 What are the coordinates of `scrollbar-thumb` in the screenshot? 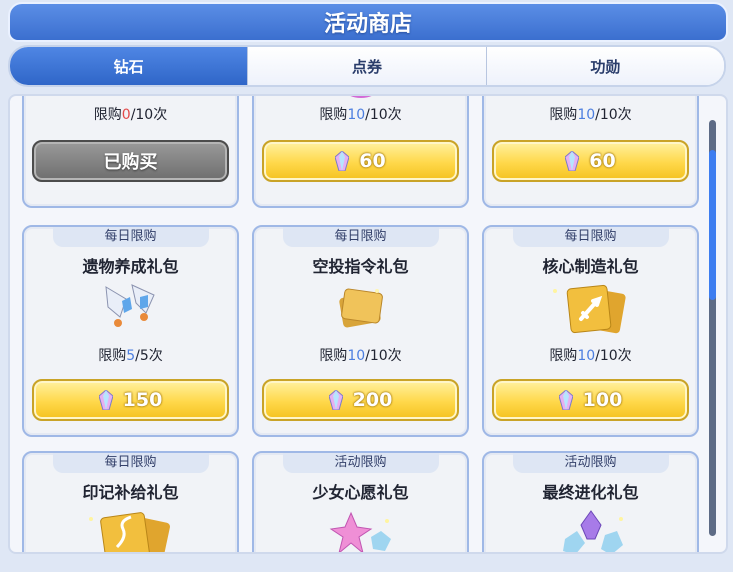 It's located at (712, 225).